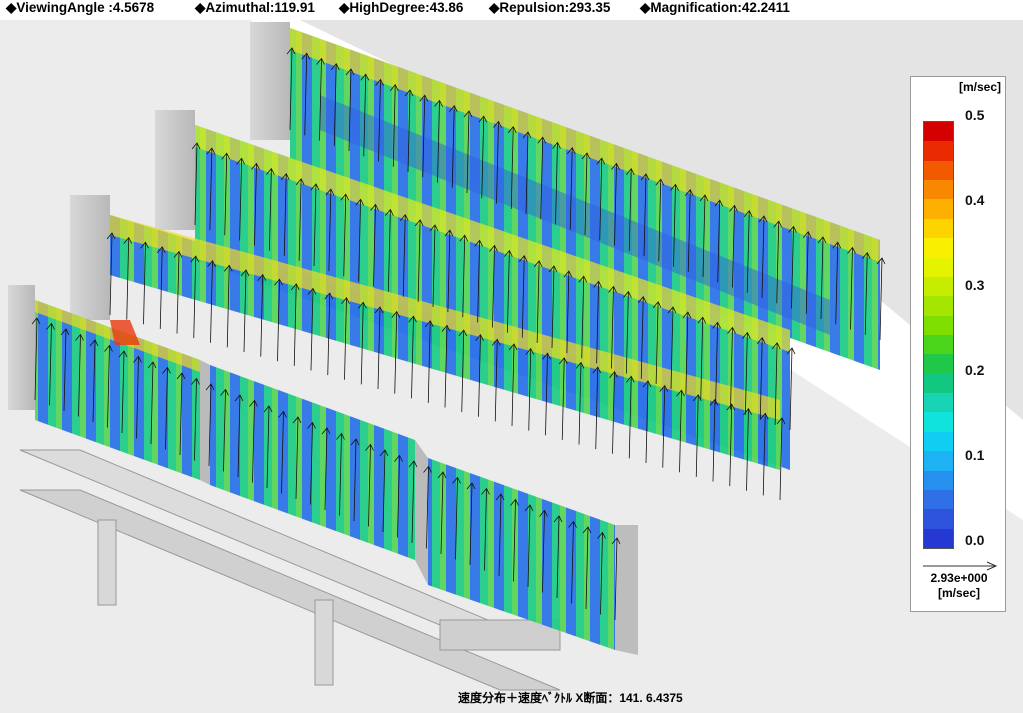 Image resolution: width=1023 pixels, height=713 pixels. What do you see at coordinates (975, 285) in the screenshot?
I see `legend-tick: 0.3` at bounding box center [975, 285].